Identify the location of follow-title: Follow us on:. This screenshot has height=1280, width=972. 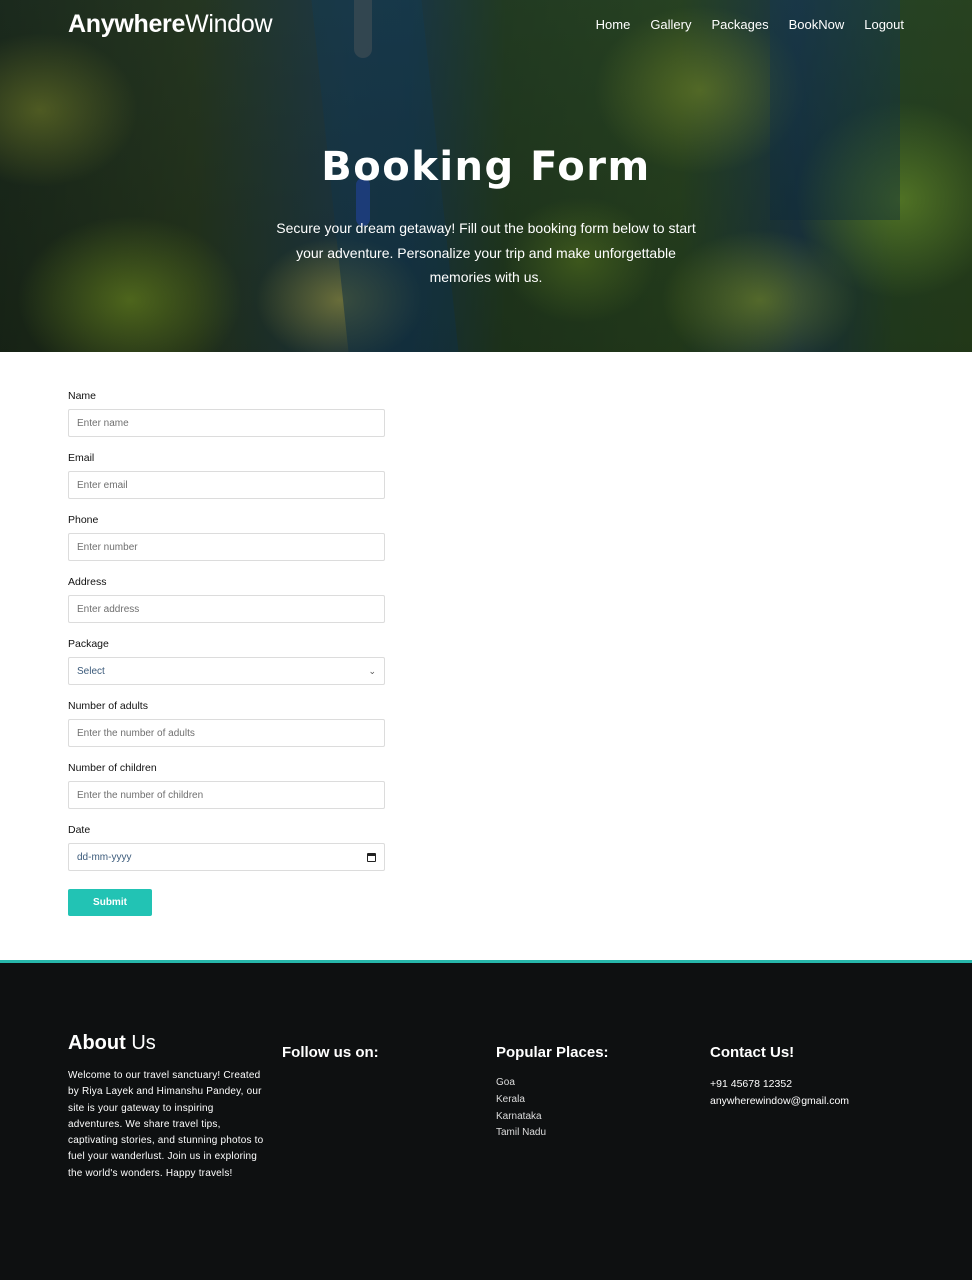
(330, 1052).